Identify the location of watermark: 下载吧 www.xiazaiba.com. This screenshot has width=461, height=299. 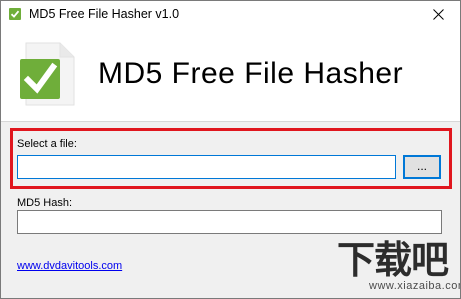
(395, 266).